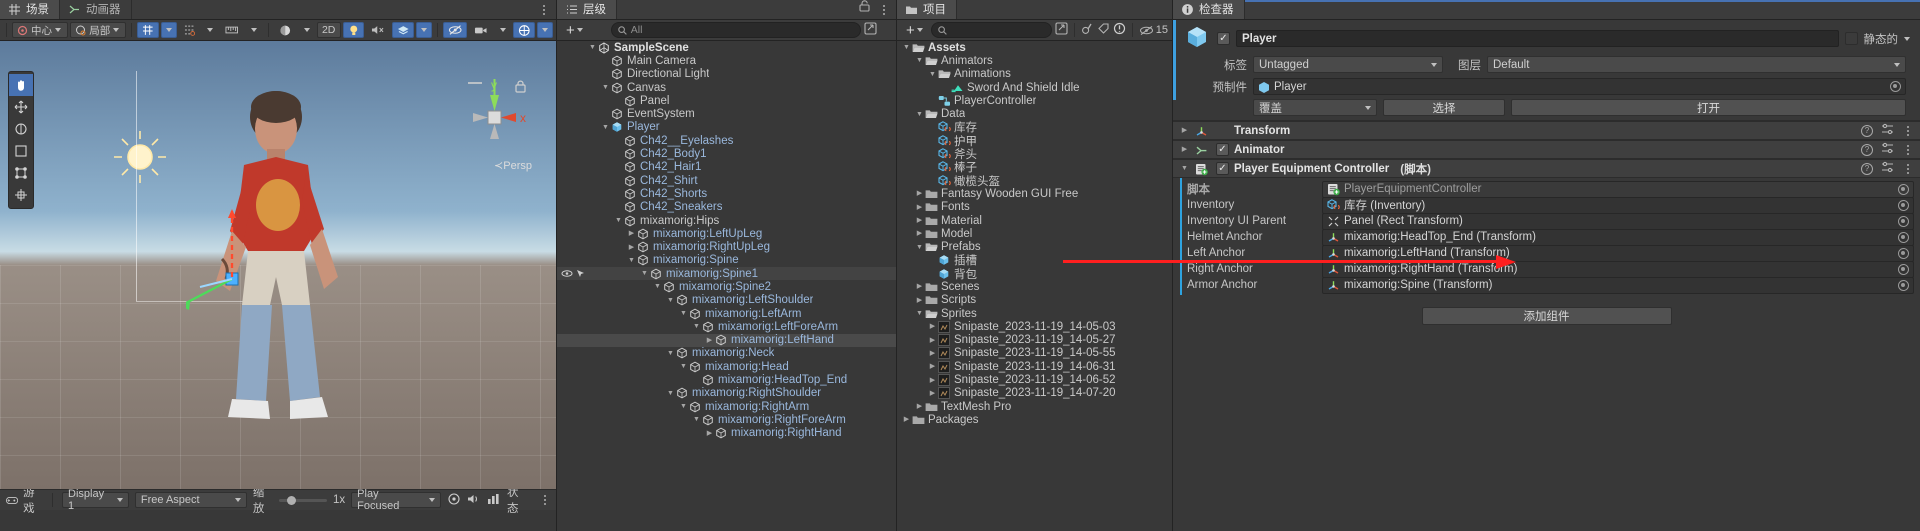 Image resolution: width=1920 pixels, height=531 pixels. Describe the element at coordinates (1087, 30) in the screenshot. I see `favorites-filter-icon` at that location.